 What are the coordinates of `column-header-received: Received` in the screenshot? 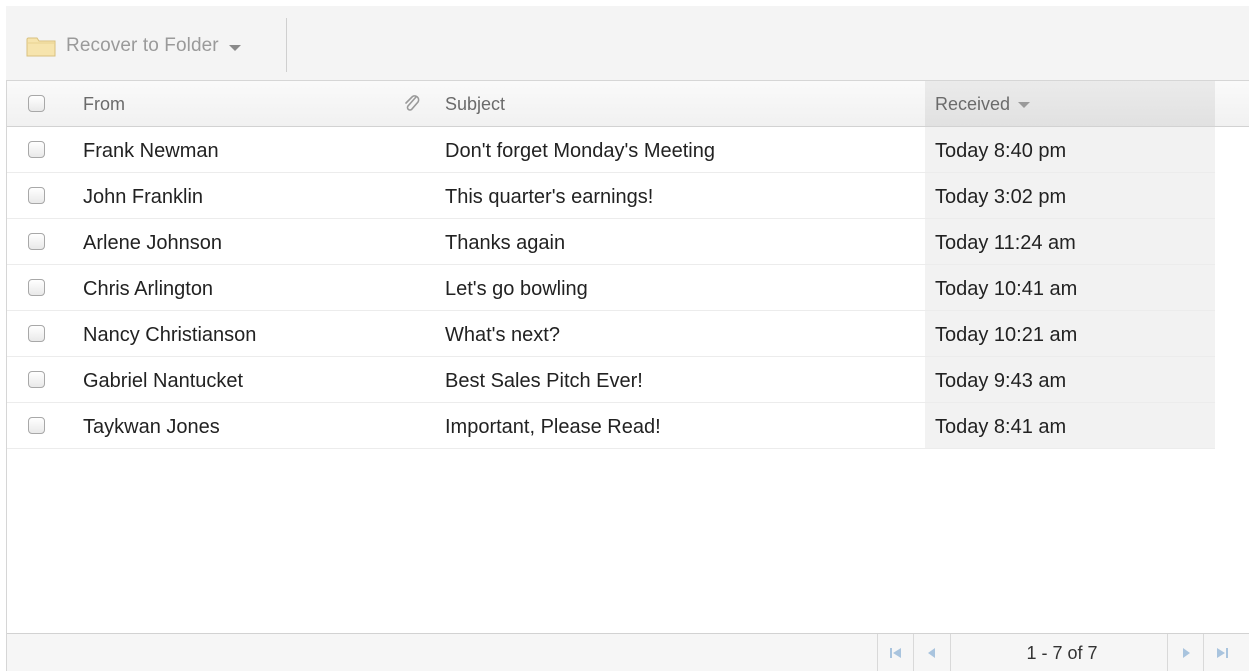 It's located at (983, 104).